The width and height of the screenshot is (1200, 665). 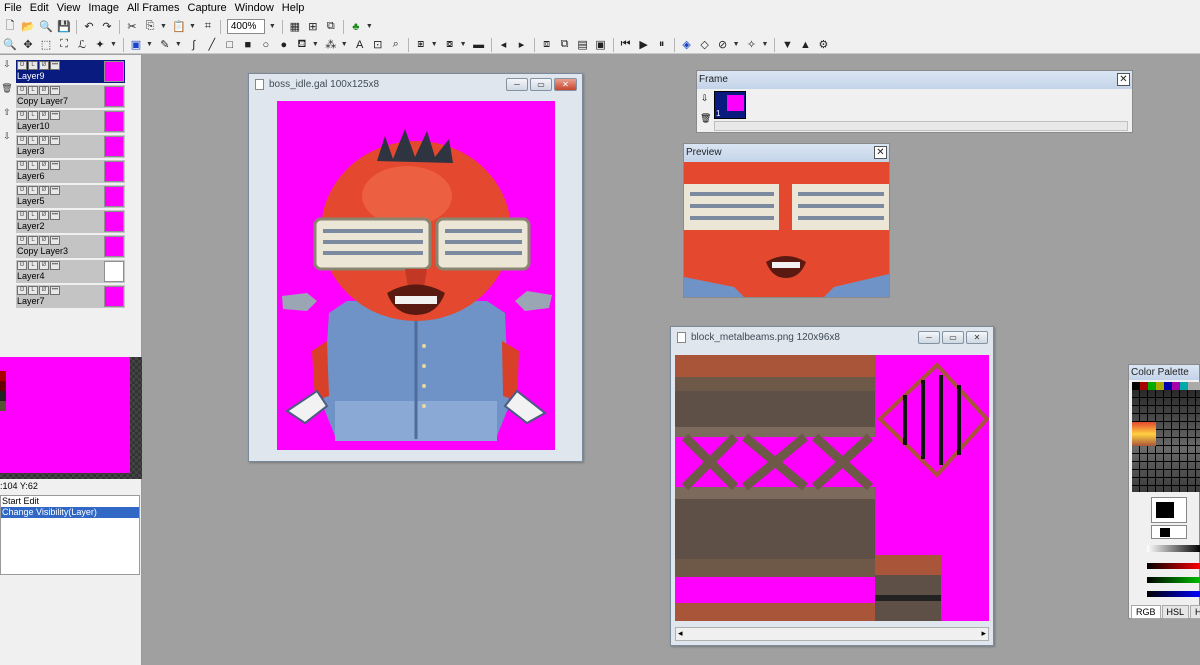 What do you see at coordinates (64, 44) in the screenshot?
I see `crop-select-icon: ⛶` at bounding box center [64, 44].